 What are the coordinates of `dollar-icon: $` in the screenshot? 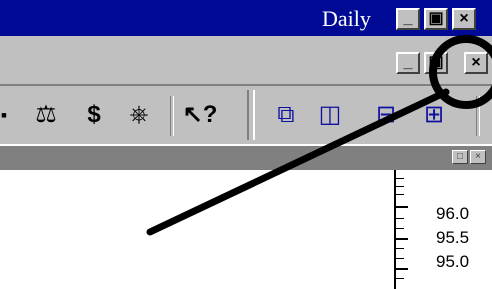 It's located at (94, 115).